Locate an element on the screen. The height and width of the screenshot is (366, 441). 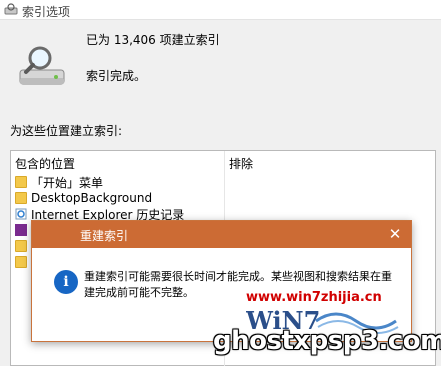
list-item: 「开始」菜单 is located at coordinates (59, 182).